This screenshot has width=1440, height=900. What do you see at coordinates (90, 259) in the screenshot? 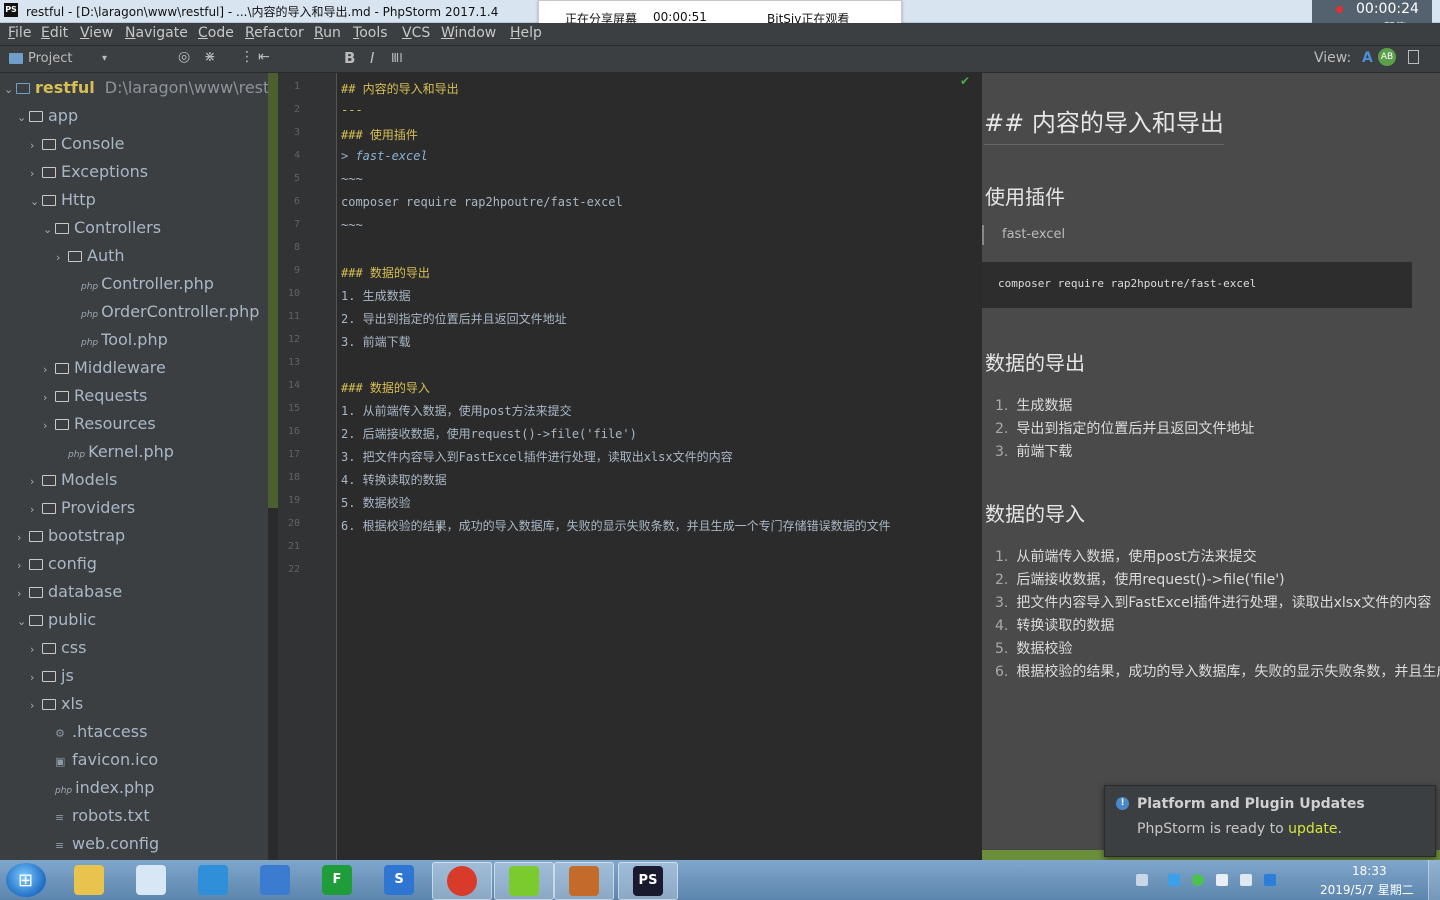
I see `tree-item: › Auth` at bounding box center [90, 259].